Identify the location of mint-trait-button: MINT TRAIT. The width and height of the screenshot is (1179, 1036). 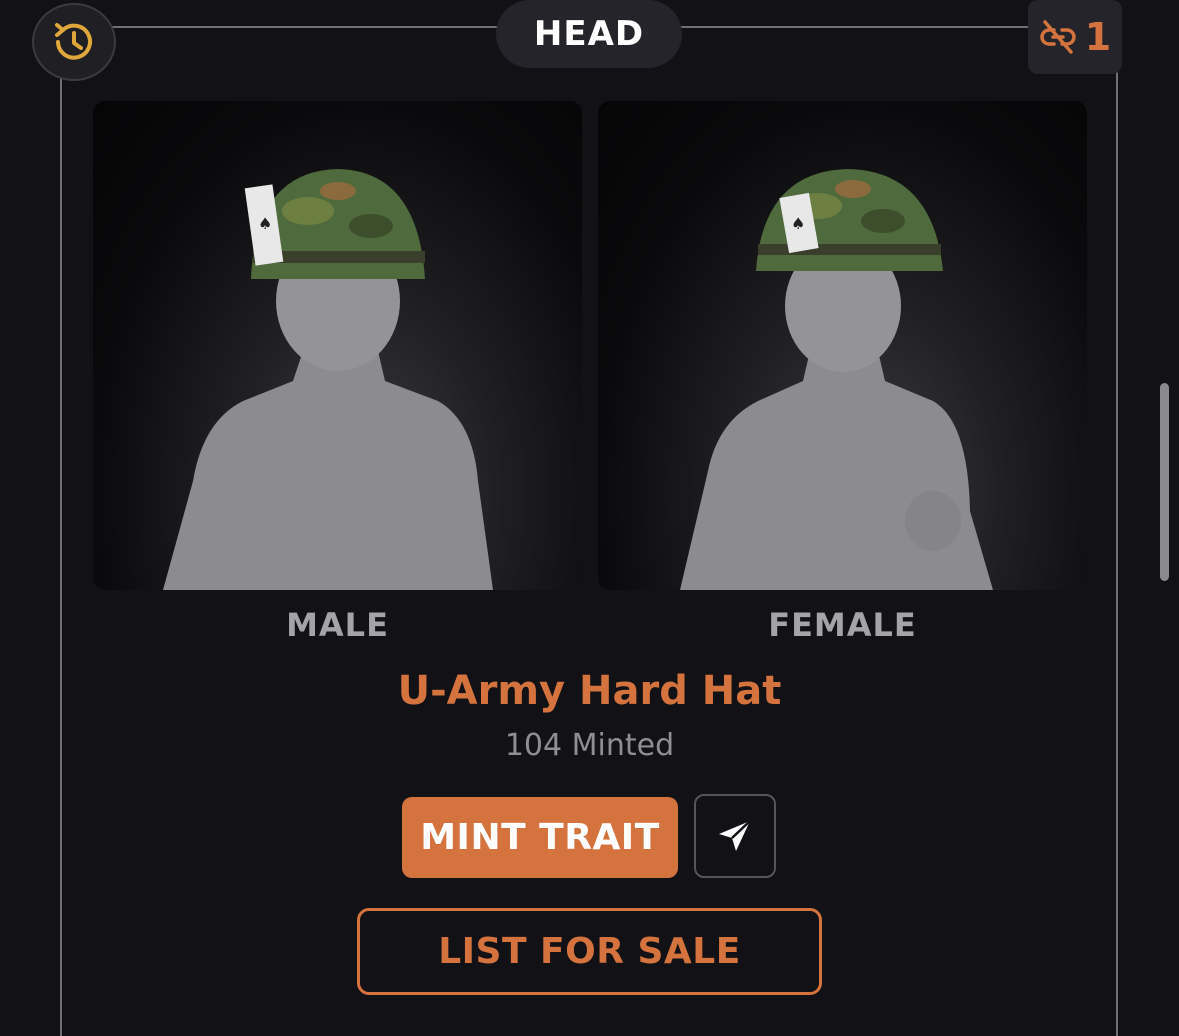
(540, 837).